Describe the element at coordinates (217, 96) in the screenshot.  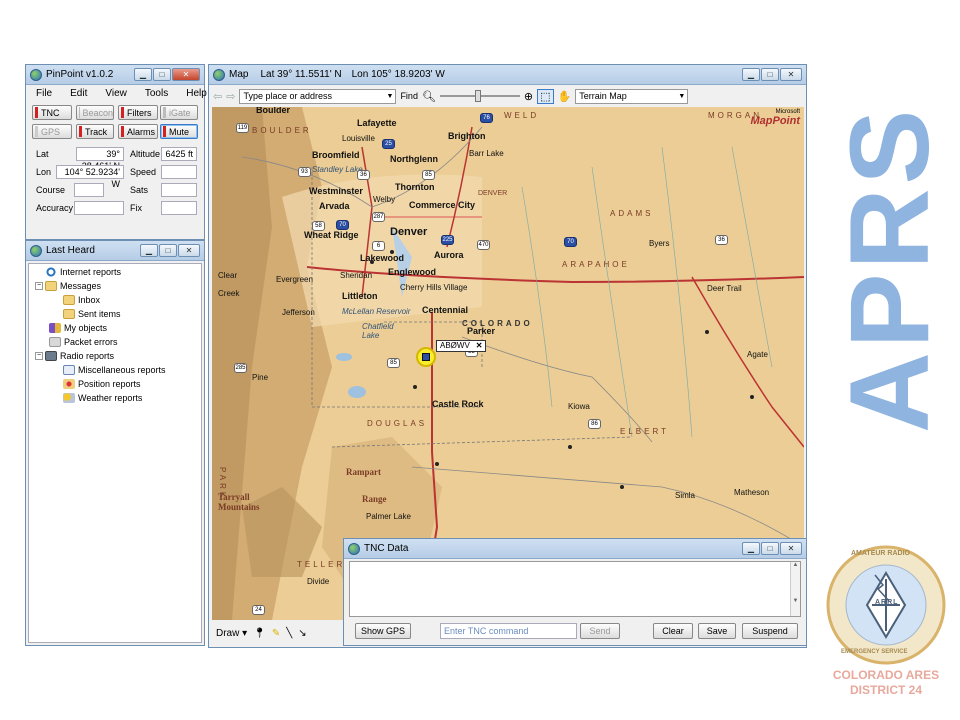
I see `back-arrow-icon: ⇦` at that location.